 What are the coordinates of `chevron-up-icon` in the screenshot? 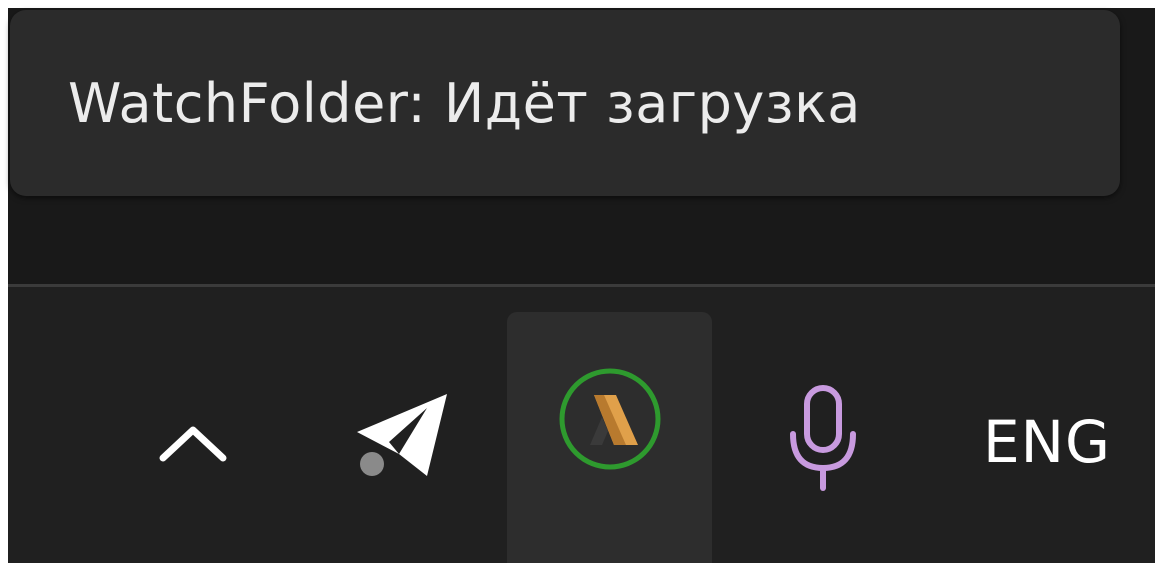 It's located at (193, 444).